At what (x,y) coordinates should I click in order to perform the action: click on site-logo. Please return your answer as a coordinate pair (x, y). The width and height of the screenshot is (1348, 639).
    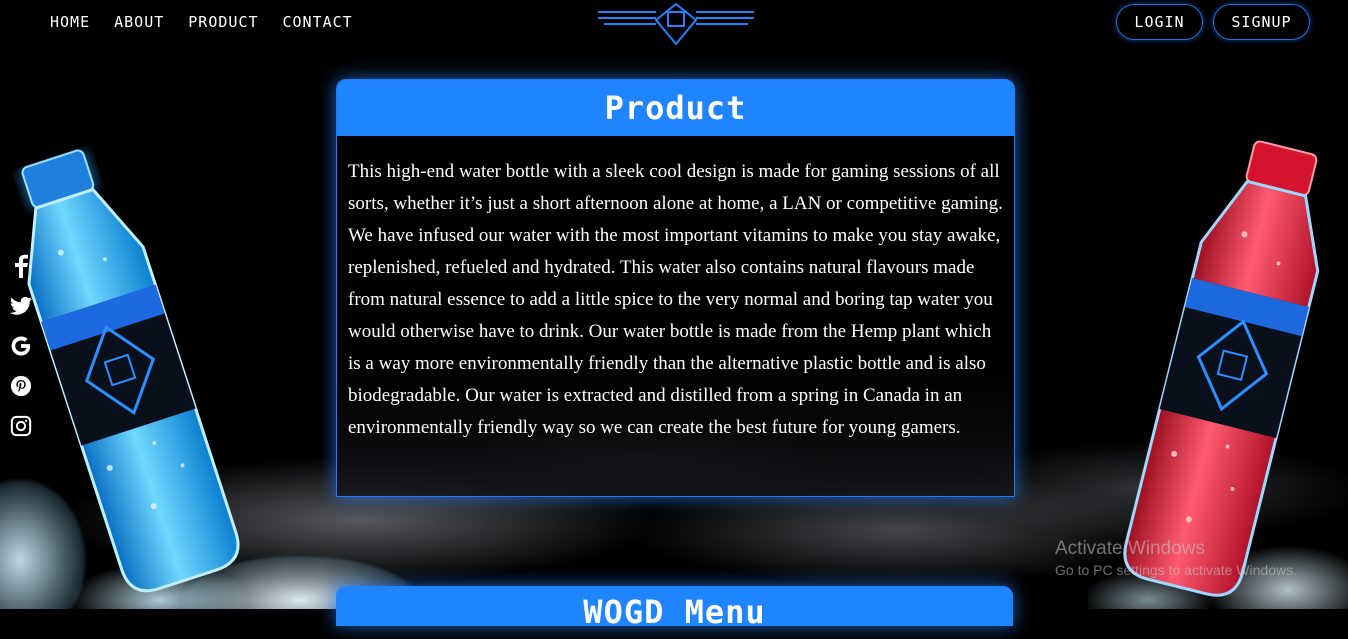
    Looking at the image, I should click on (676, 24).